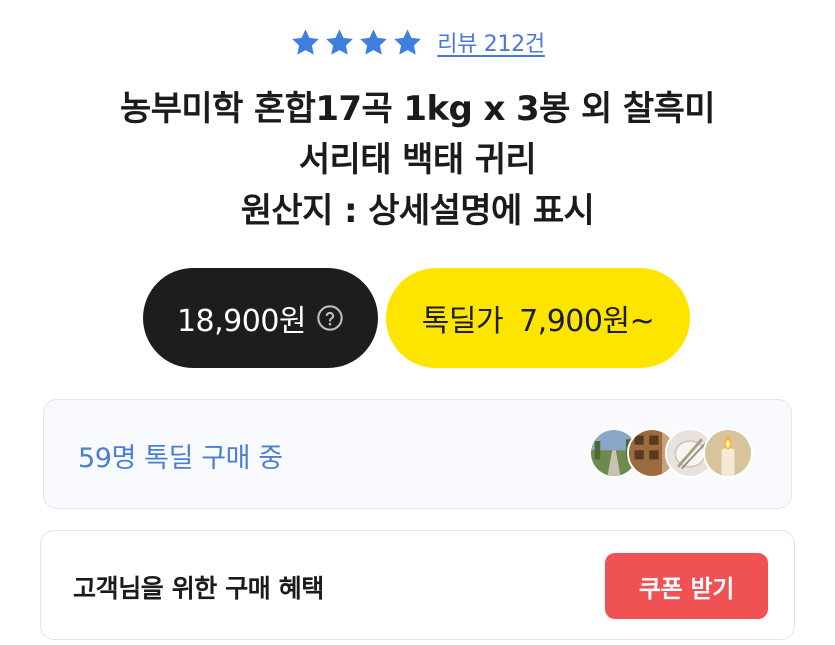 The height and width of the screenshot is (645, 835). What do you see at coordinates (587, 321) in the screenshot?
I see `deal-price: 7,900원~` at bounding box center [587, 321].